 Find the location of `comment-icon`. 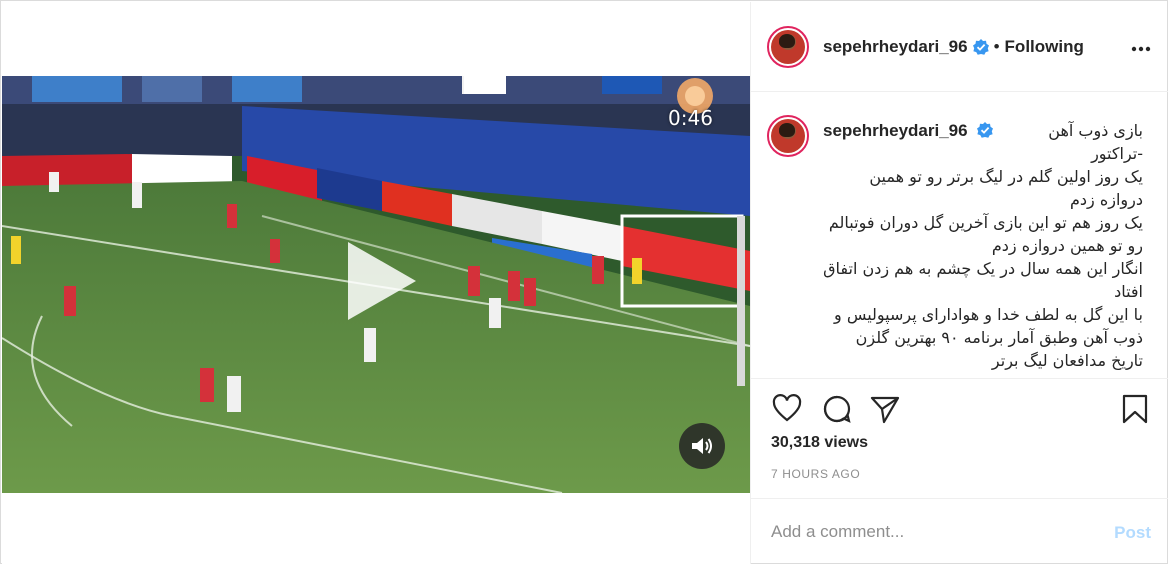

comment-icon is located at coordinates (837, 409).